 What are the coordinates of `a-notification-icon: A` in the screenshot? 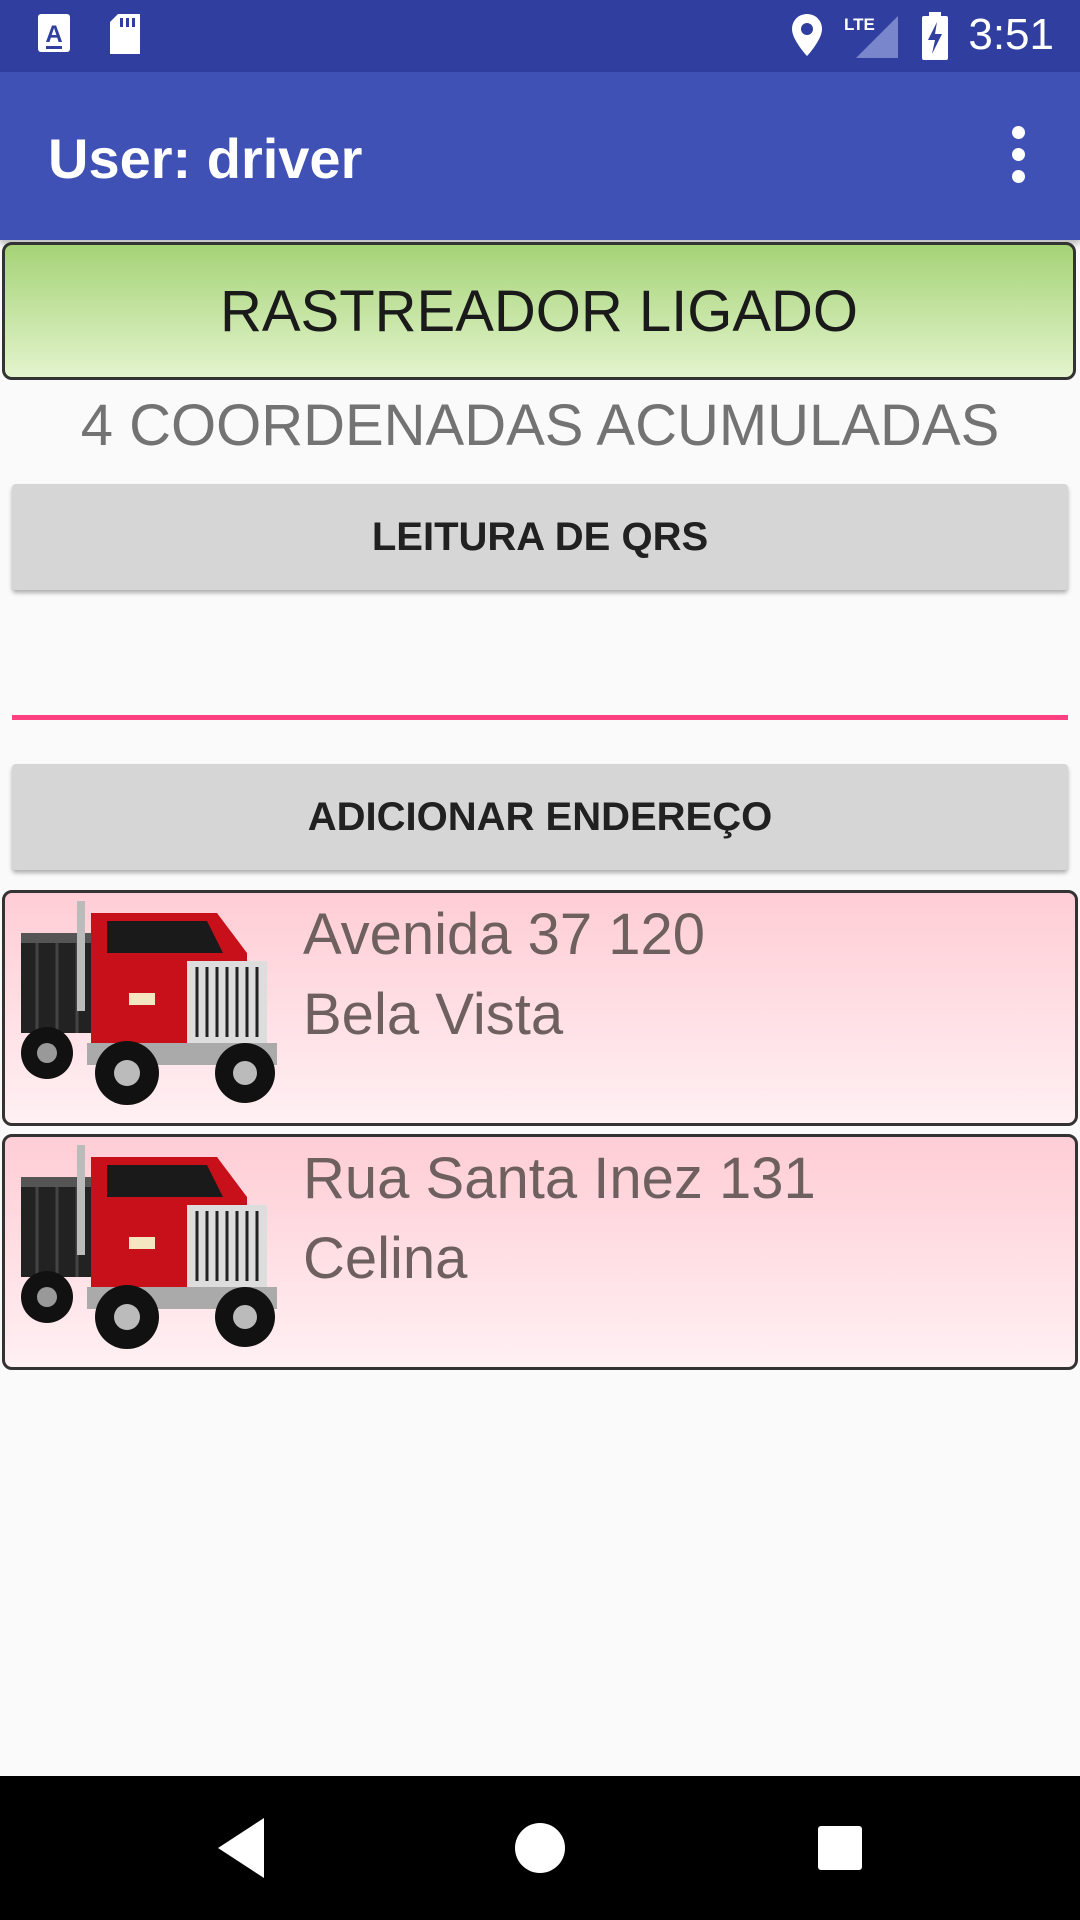 It's located at (54, 33).